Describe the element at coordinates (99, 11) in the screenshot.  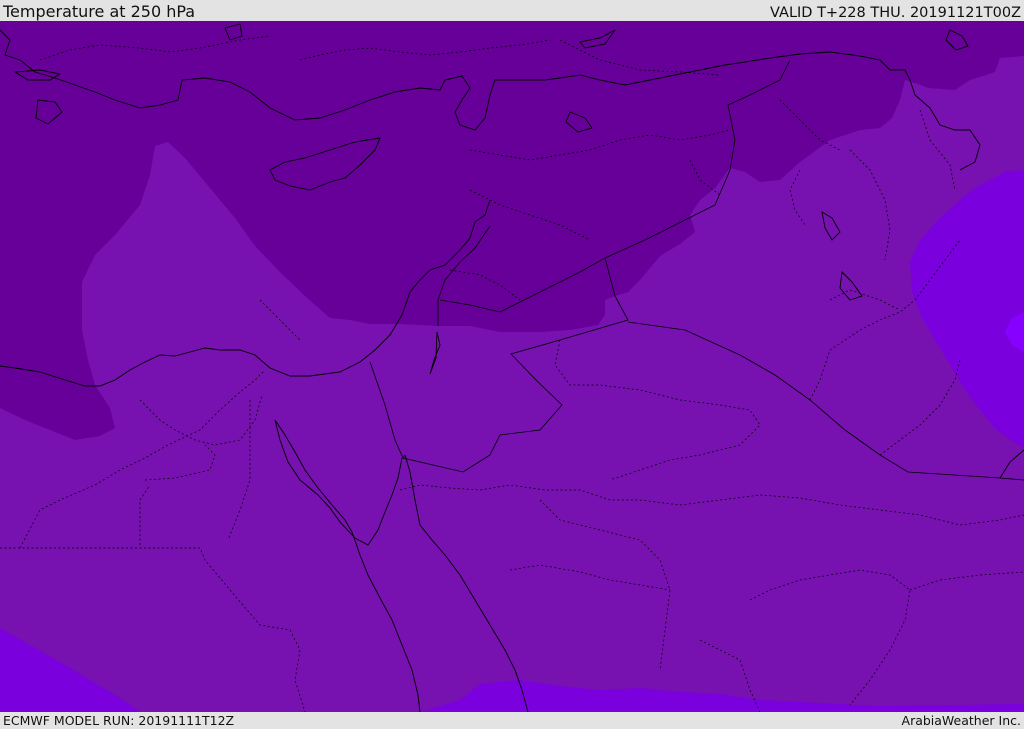
I see `map-title: Temperature at 250 hPa` at that location.